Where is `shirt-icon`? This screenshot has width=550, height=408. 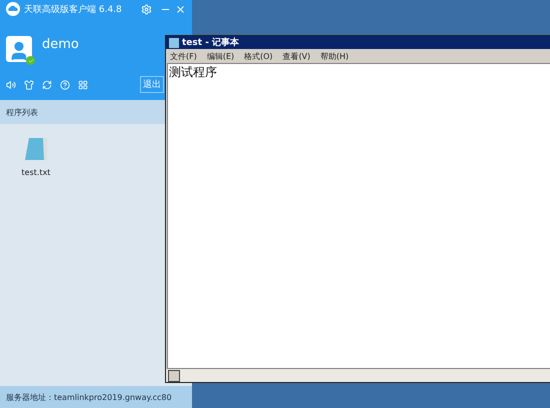 shirt-icon is located at coordinates (29, 85).